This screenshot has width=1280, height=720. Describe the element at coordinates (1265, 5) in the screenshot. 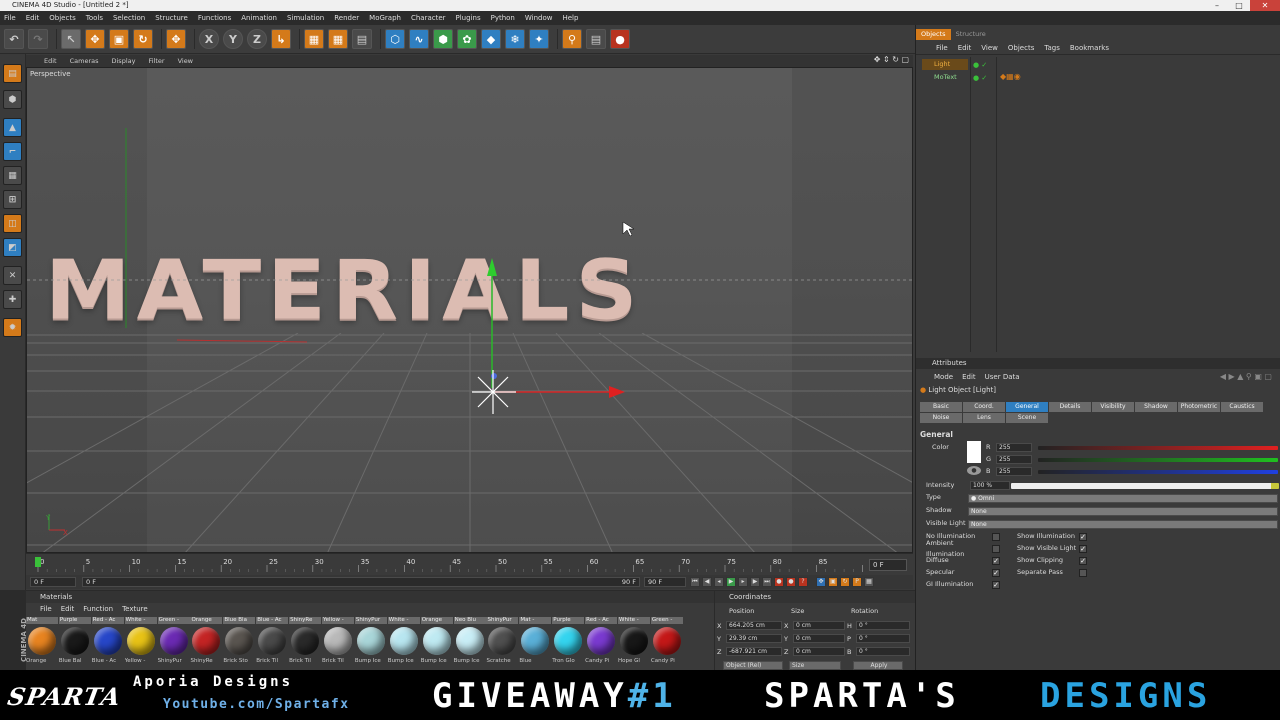

I see `close-button: ✕` at that location.